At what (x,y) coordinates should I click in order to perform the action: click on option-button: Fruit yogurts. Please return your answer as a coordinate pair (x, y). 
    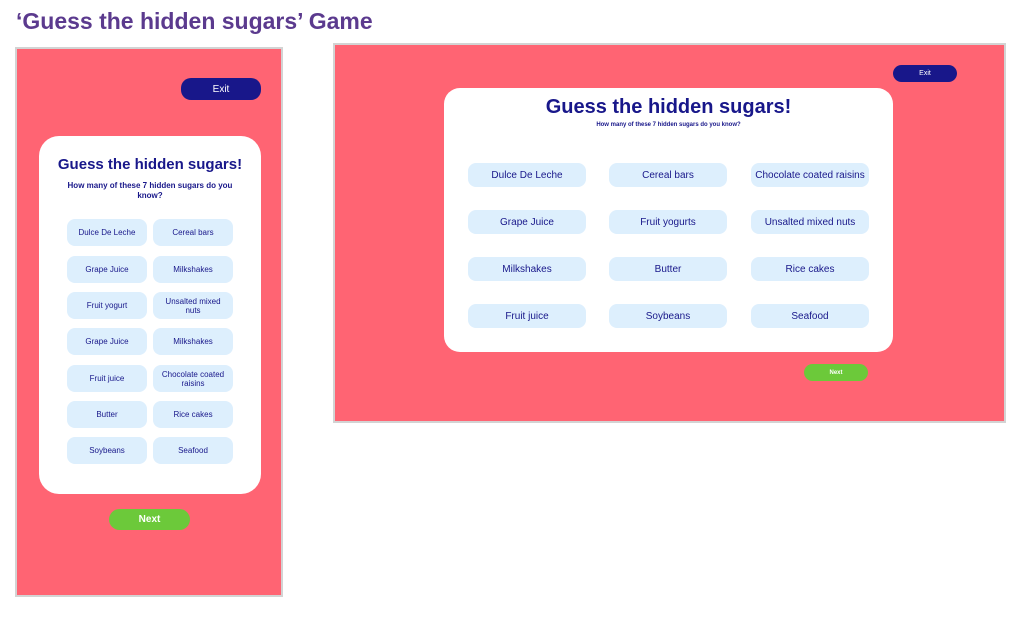
    Looking at the image, I should click on (668, 222).